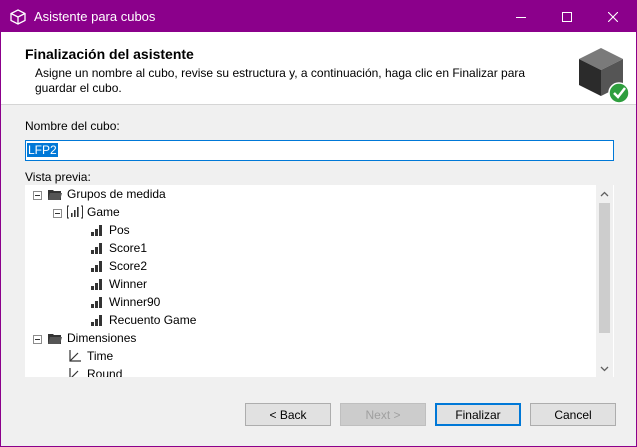  Describe the element at coordinates (102, 338) in the screenshot. I see `tree-node-label: Dimensiones` at that location.